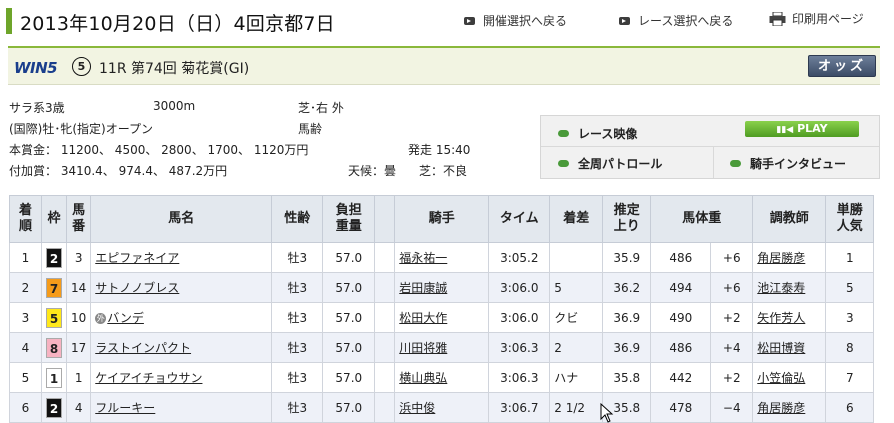 The height and width of the screenshot is (423, 894). I want to click on horse-number: 10, so click(78, 317).